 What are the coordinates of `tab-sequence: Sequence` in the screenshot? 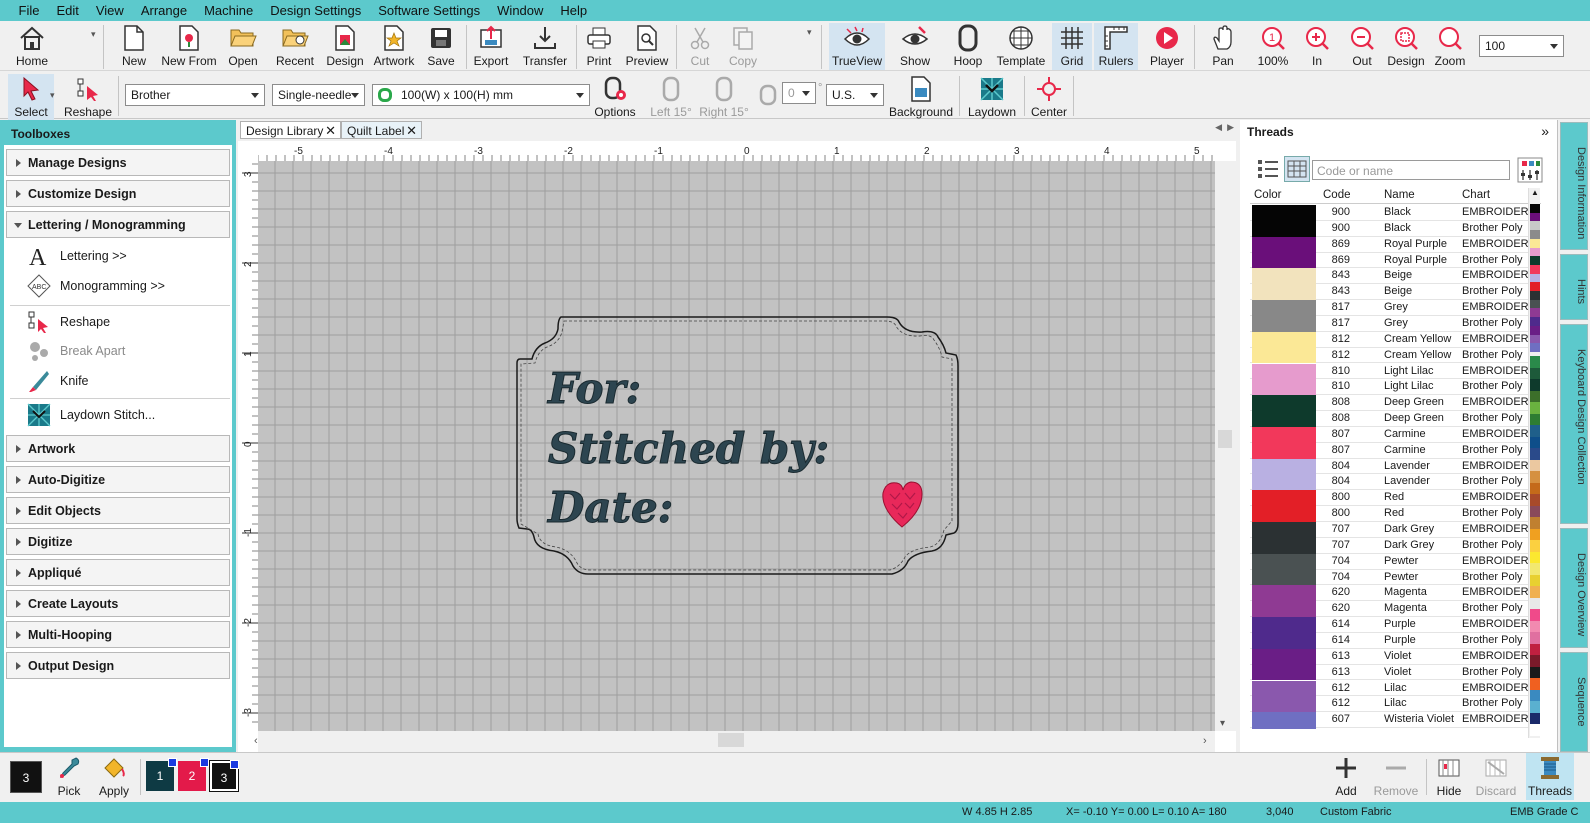 It's located at (1574, 702).